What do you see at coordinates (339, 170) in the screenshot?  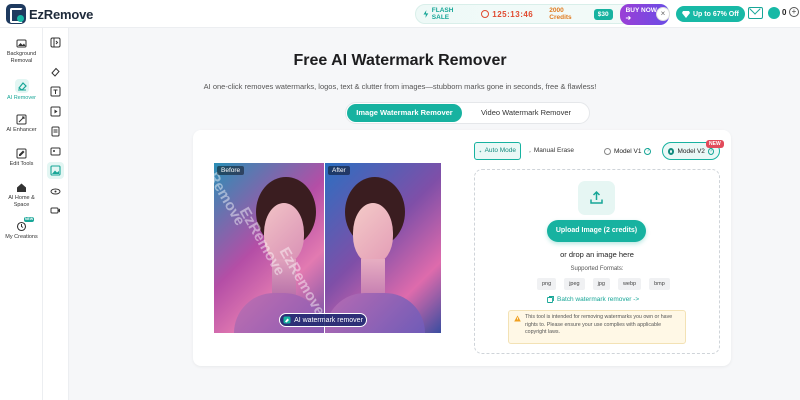 I see `after-label: After` at bounding box center [339, 170].